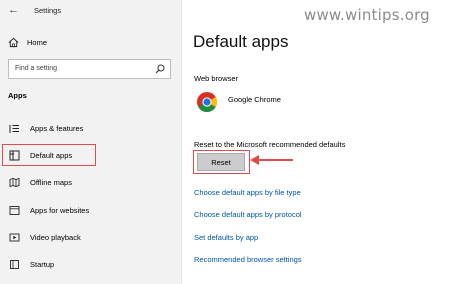  Describe the element at coordinates (89, 264) in the screenshot. I see `sidebar-item-startup: Startup` at that location.